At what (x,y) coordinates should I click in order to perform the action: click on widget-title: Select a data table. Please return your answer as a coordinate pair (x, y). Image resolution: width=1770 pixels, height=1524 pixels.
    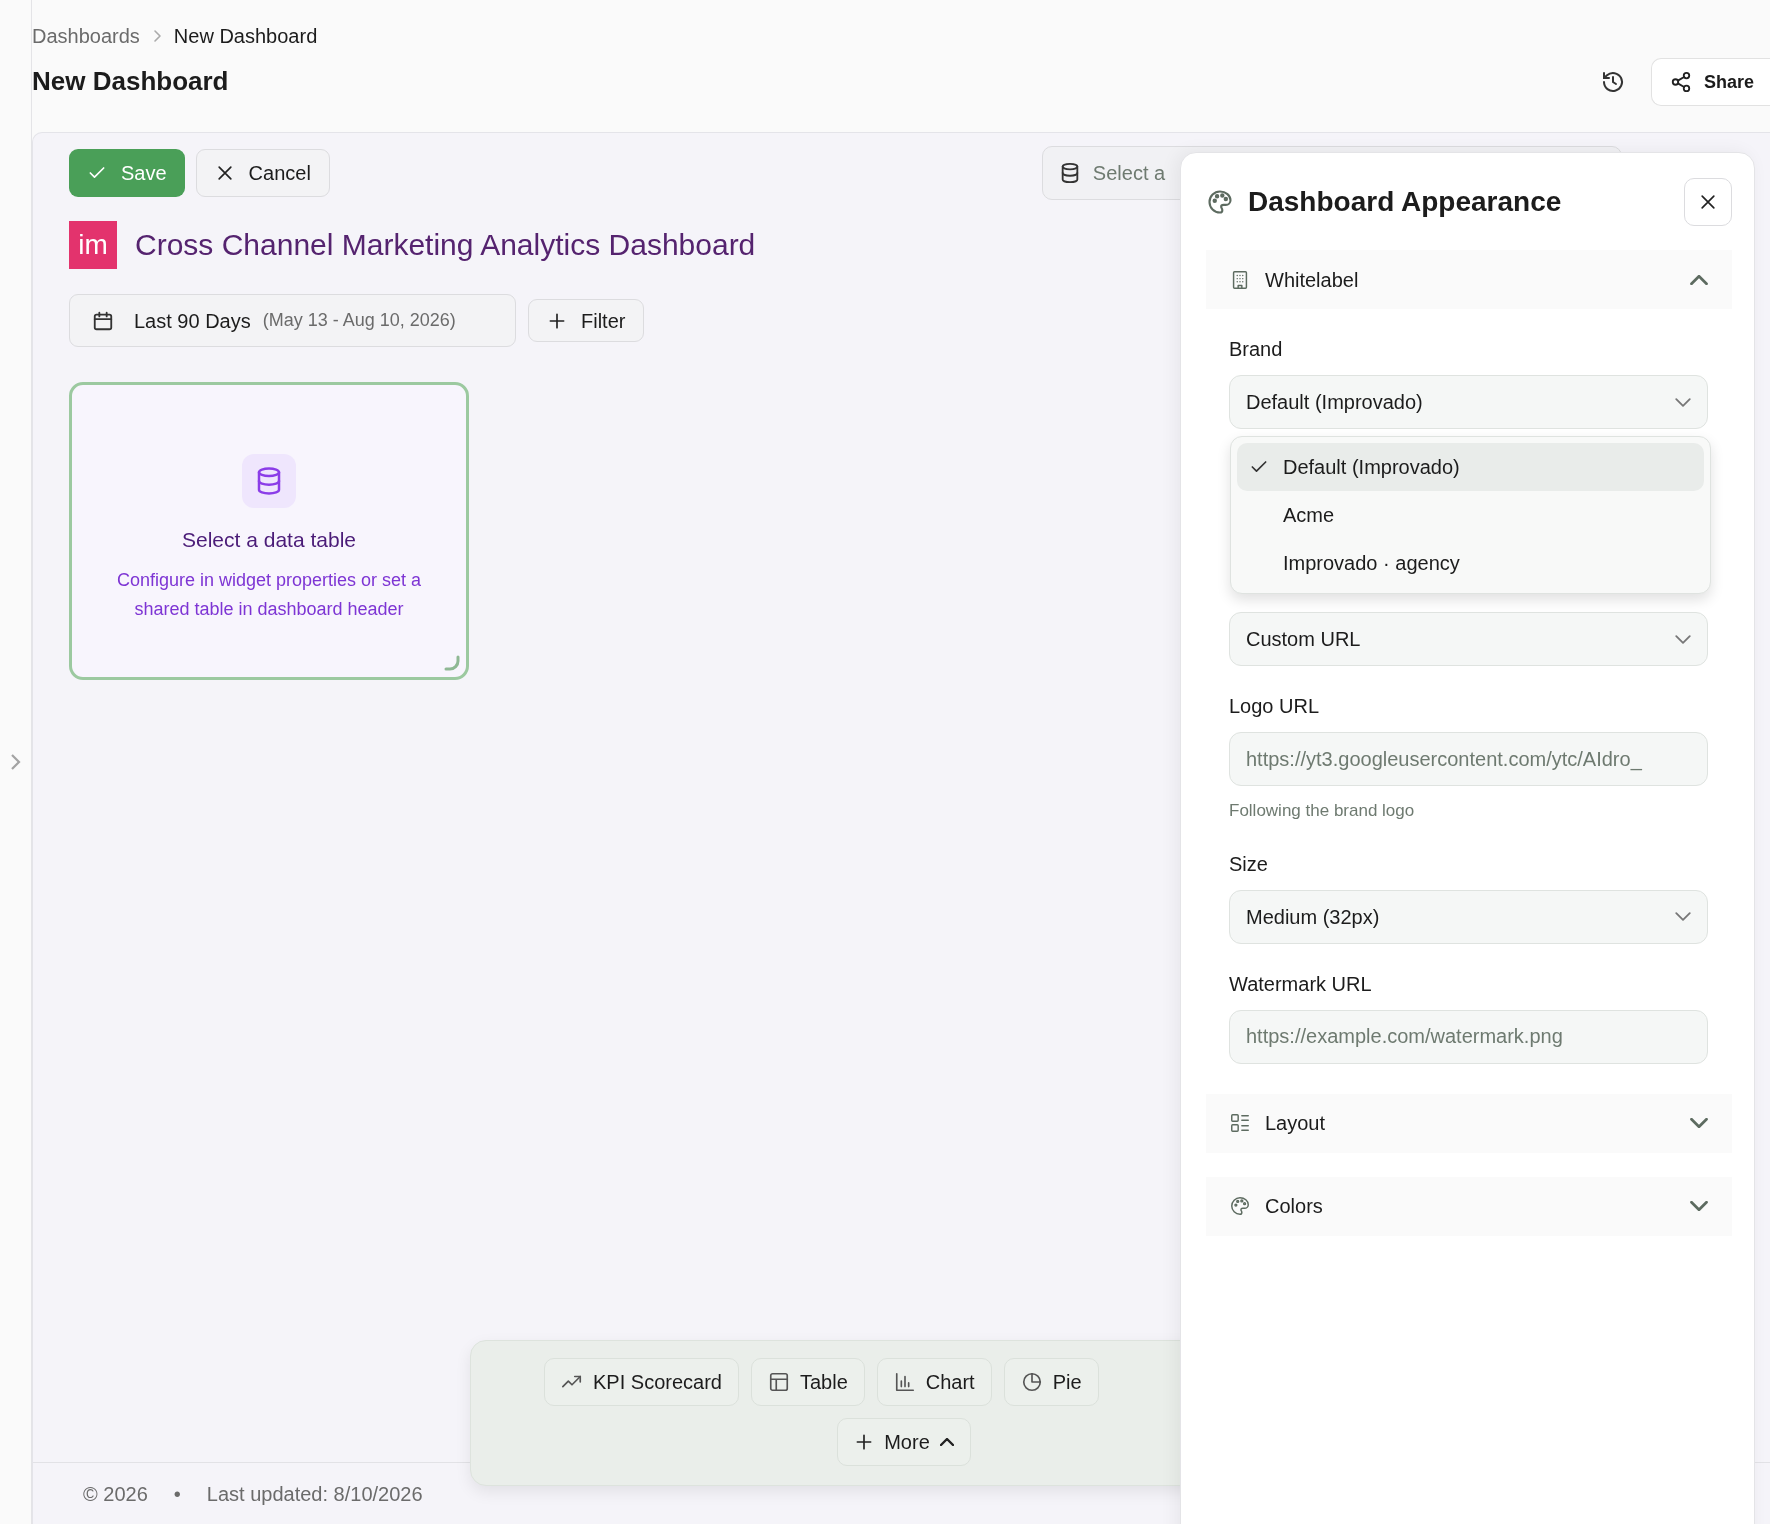
    Looking at the image, I should click on (269, 540).